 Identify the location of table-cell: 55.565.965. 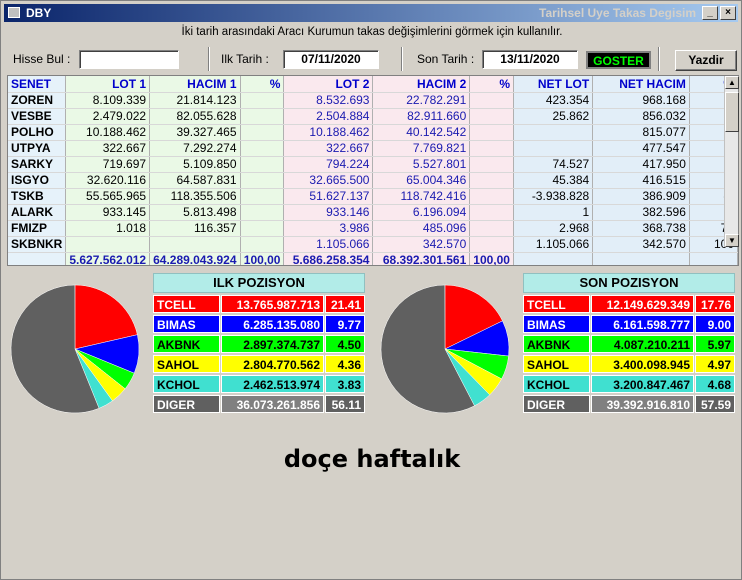
(108, 196).